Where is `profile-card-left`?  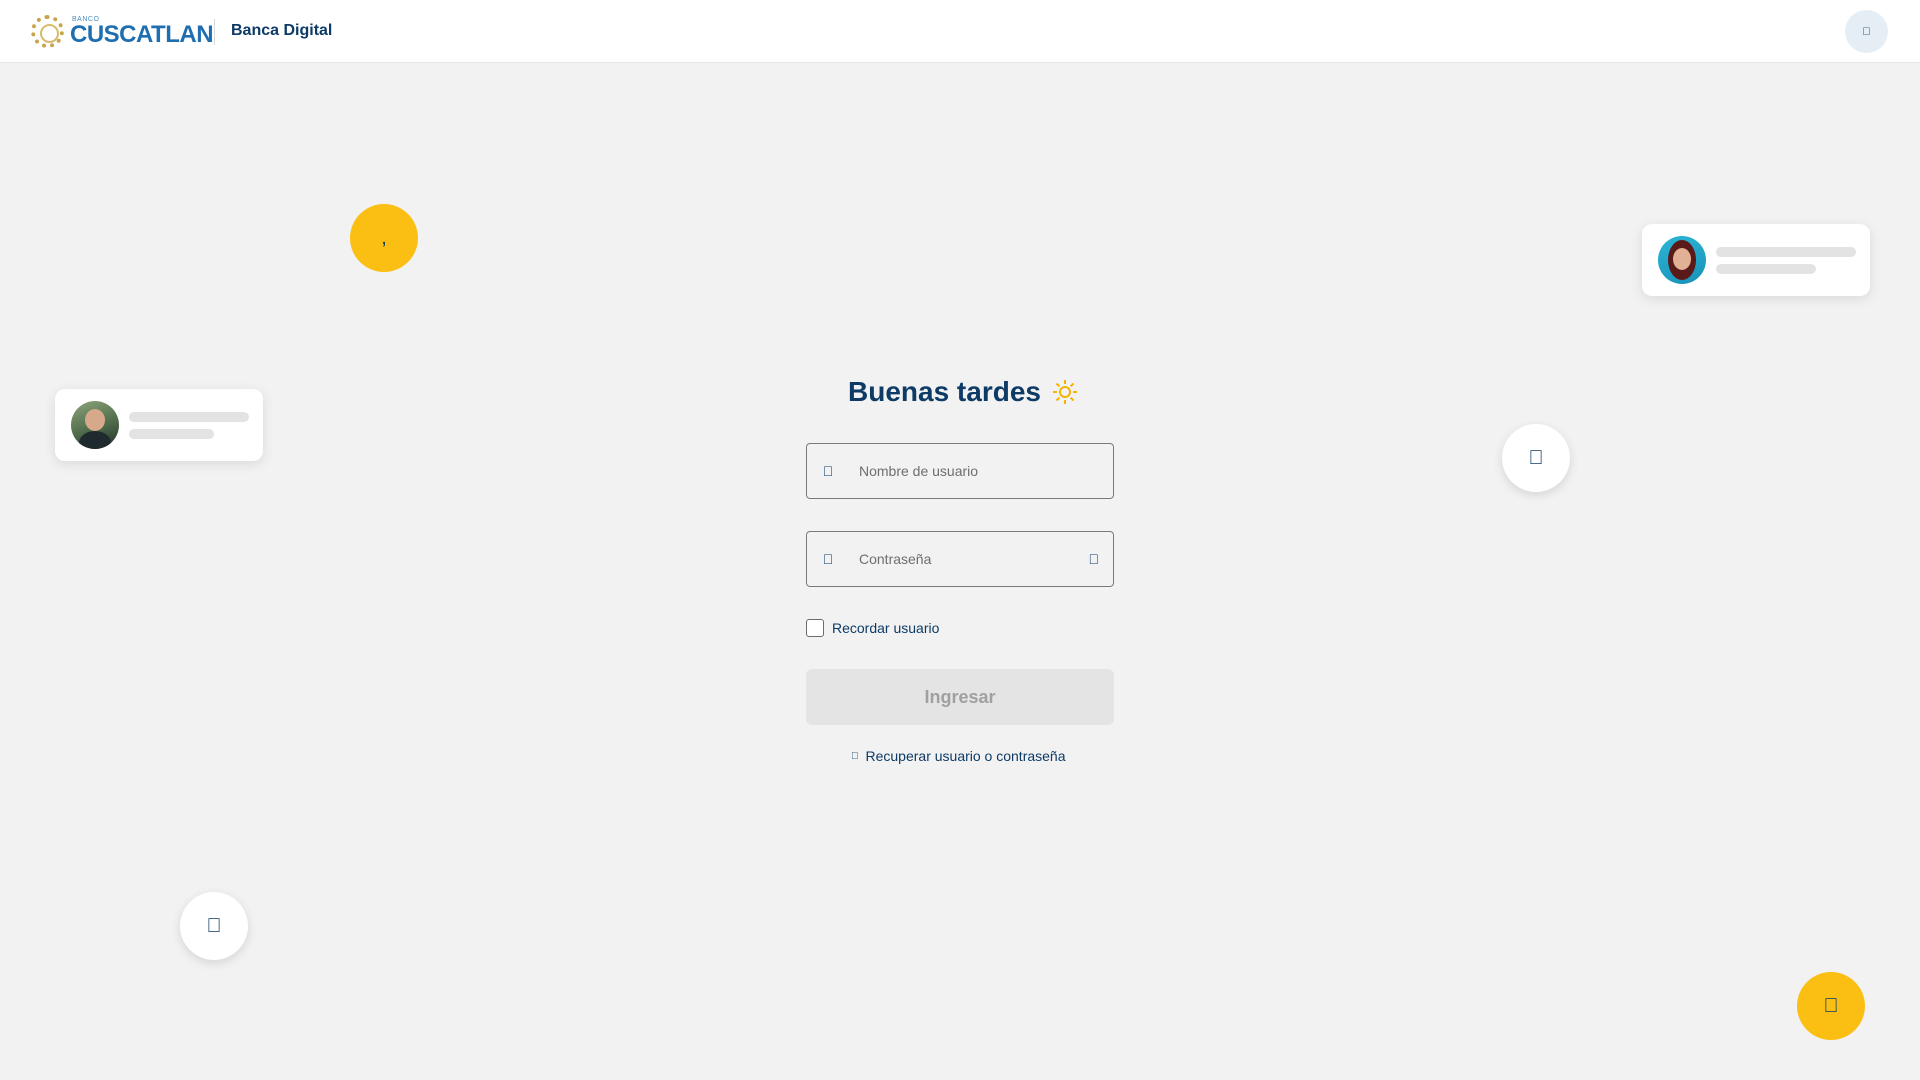
profile-card-left is located at coordinates (159, 425).